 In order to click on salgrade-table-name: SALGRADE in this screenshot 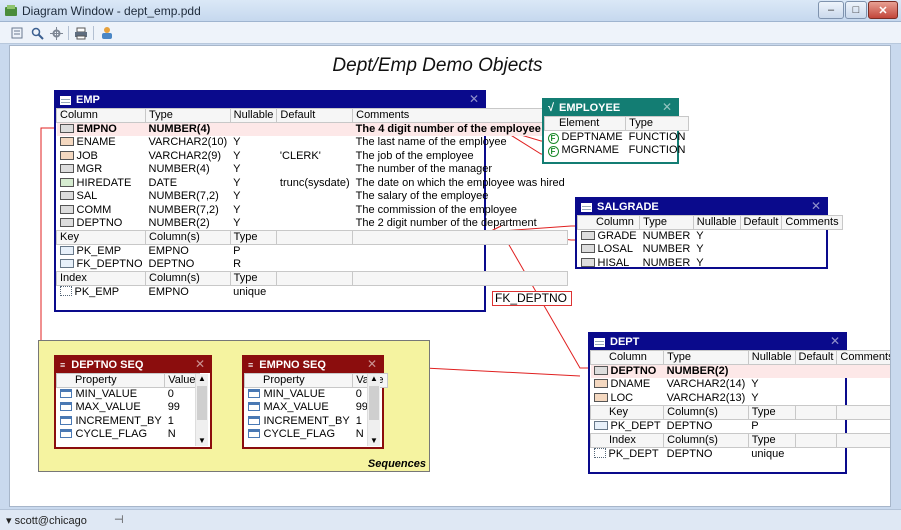, I will do `click(628, 207)`.